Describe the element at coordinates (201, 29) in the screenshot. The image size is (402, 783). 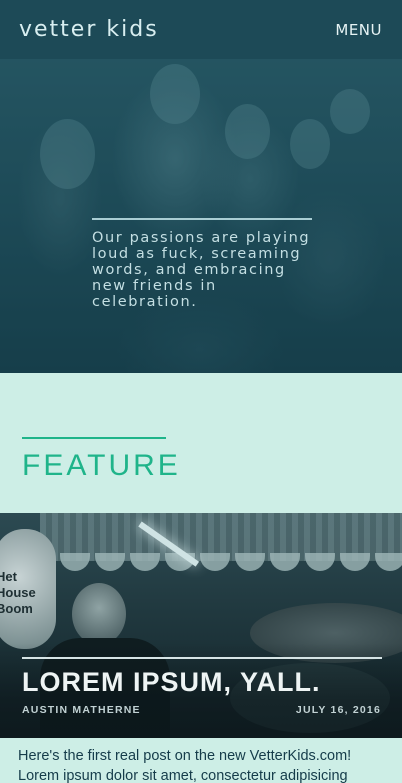
I see `site-header: vetter kids MENU` at that location.